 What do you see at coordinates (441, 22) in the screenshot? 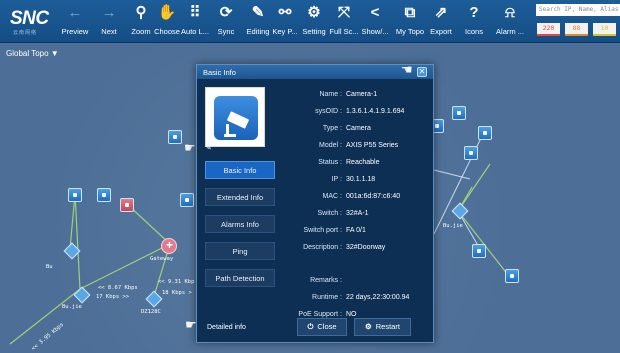
I see `toolbar-button-export: ⇗ Export` at bounding box center [441, 22].